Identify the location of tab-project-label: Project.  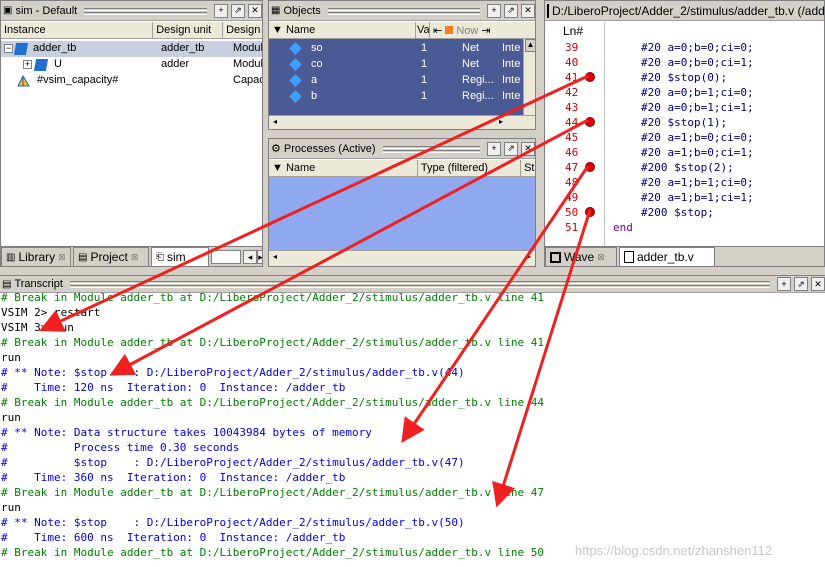
(109, 257).